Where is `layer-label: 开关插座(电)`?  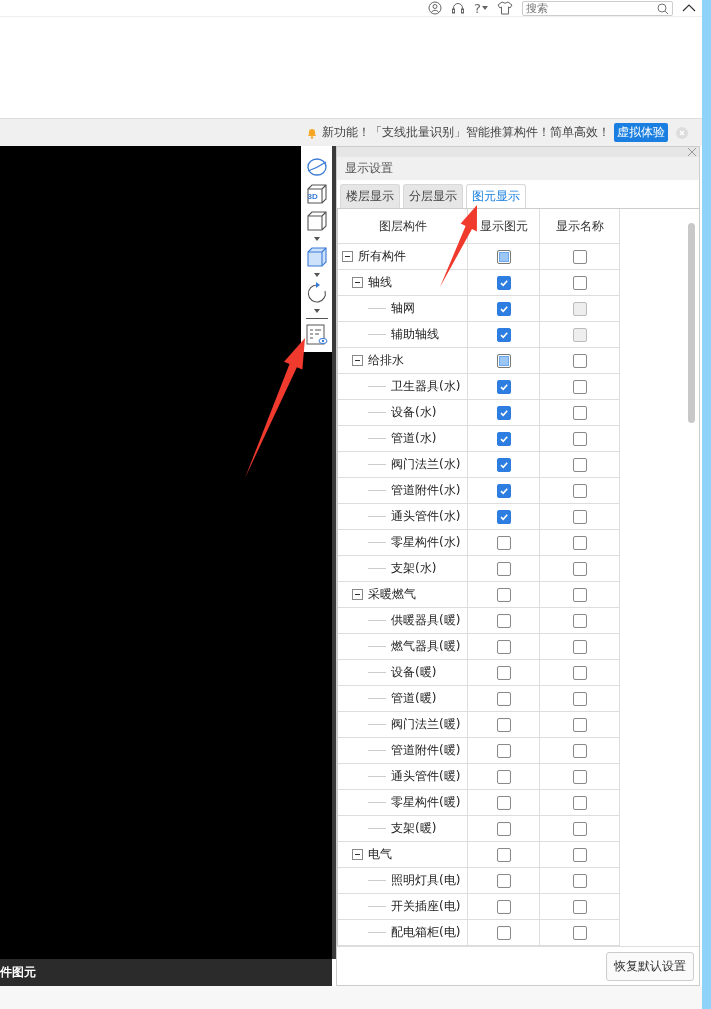
layer-label: 开关插座(电) is located at coordinates (426, 906).